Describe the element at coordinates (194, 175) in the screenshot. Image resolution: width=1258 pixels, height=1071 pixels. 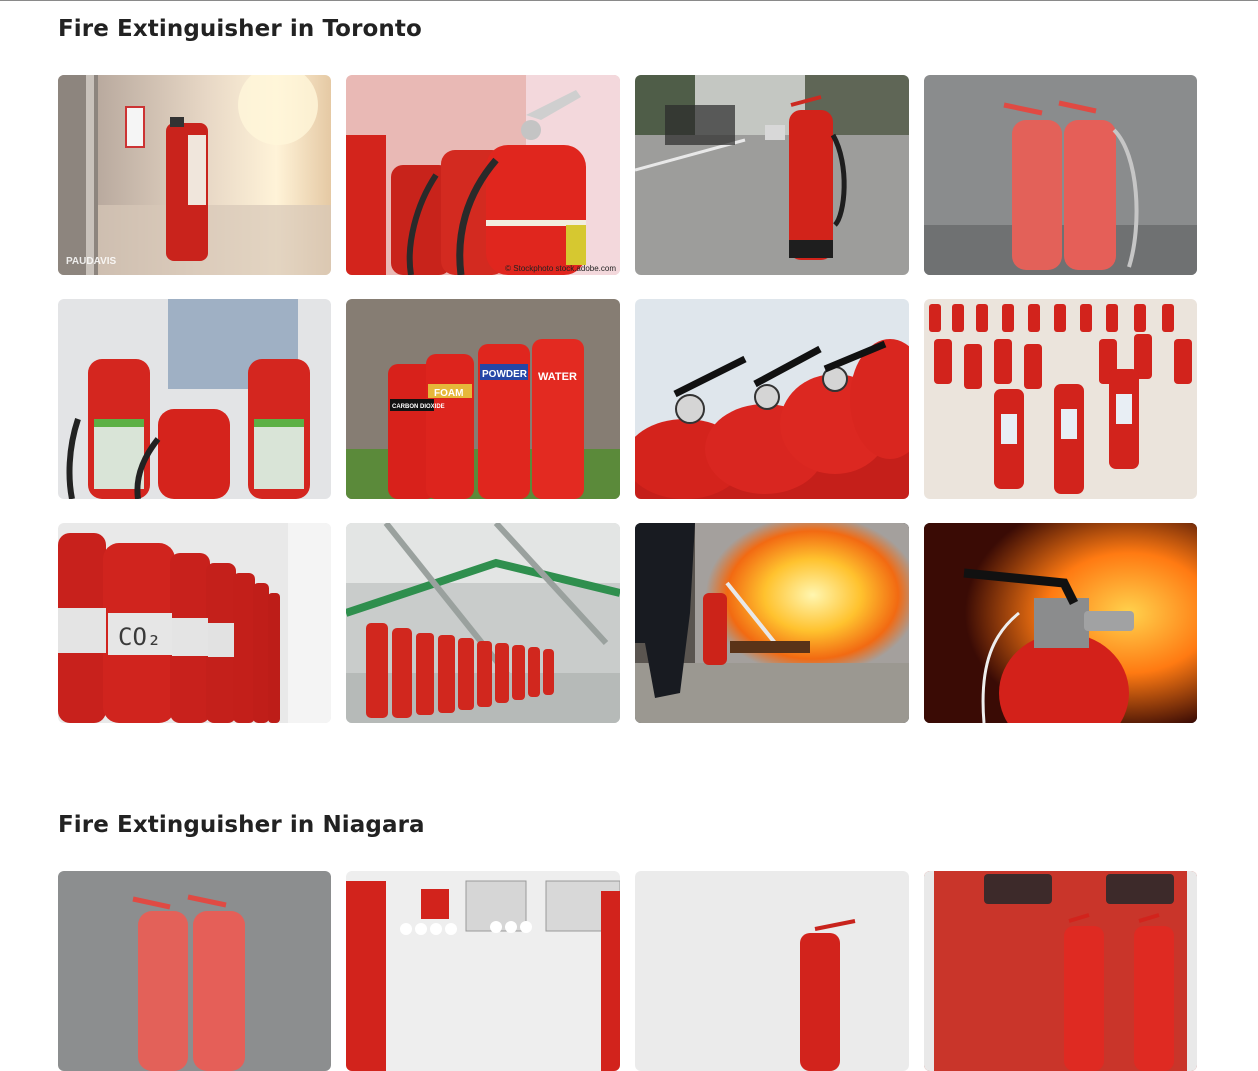
I see `gallery-image: PAUDAVIS` at that location.